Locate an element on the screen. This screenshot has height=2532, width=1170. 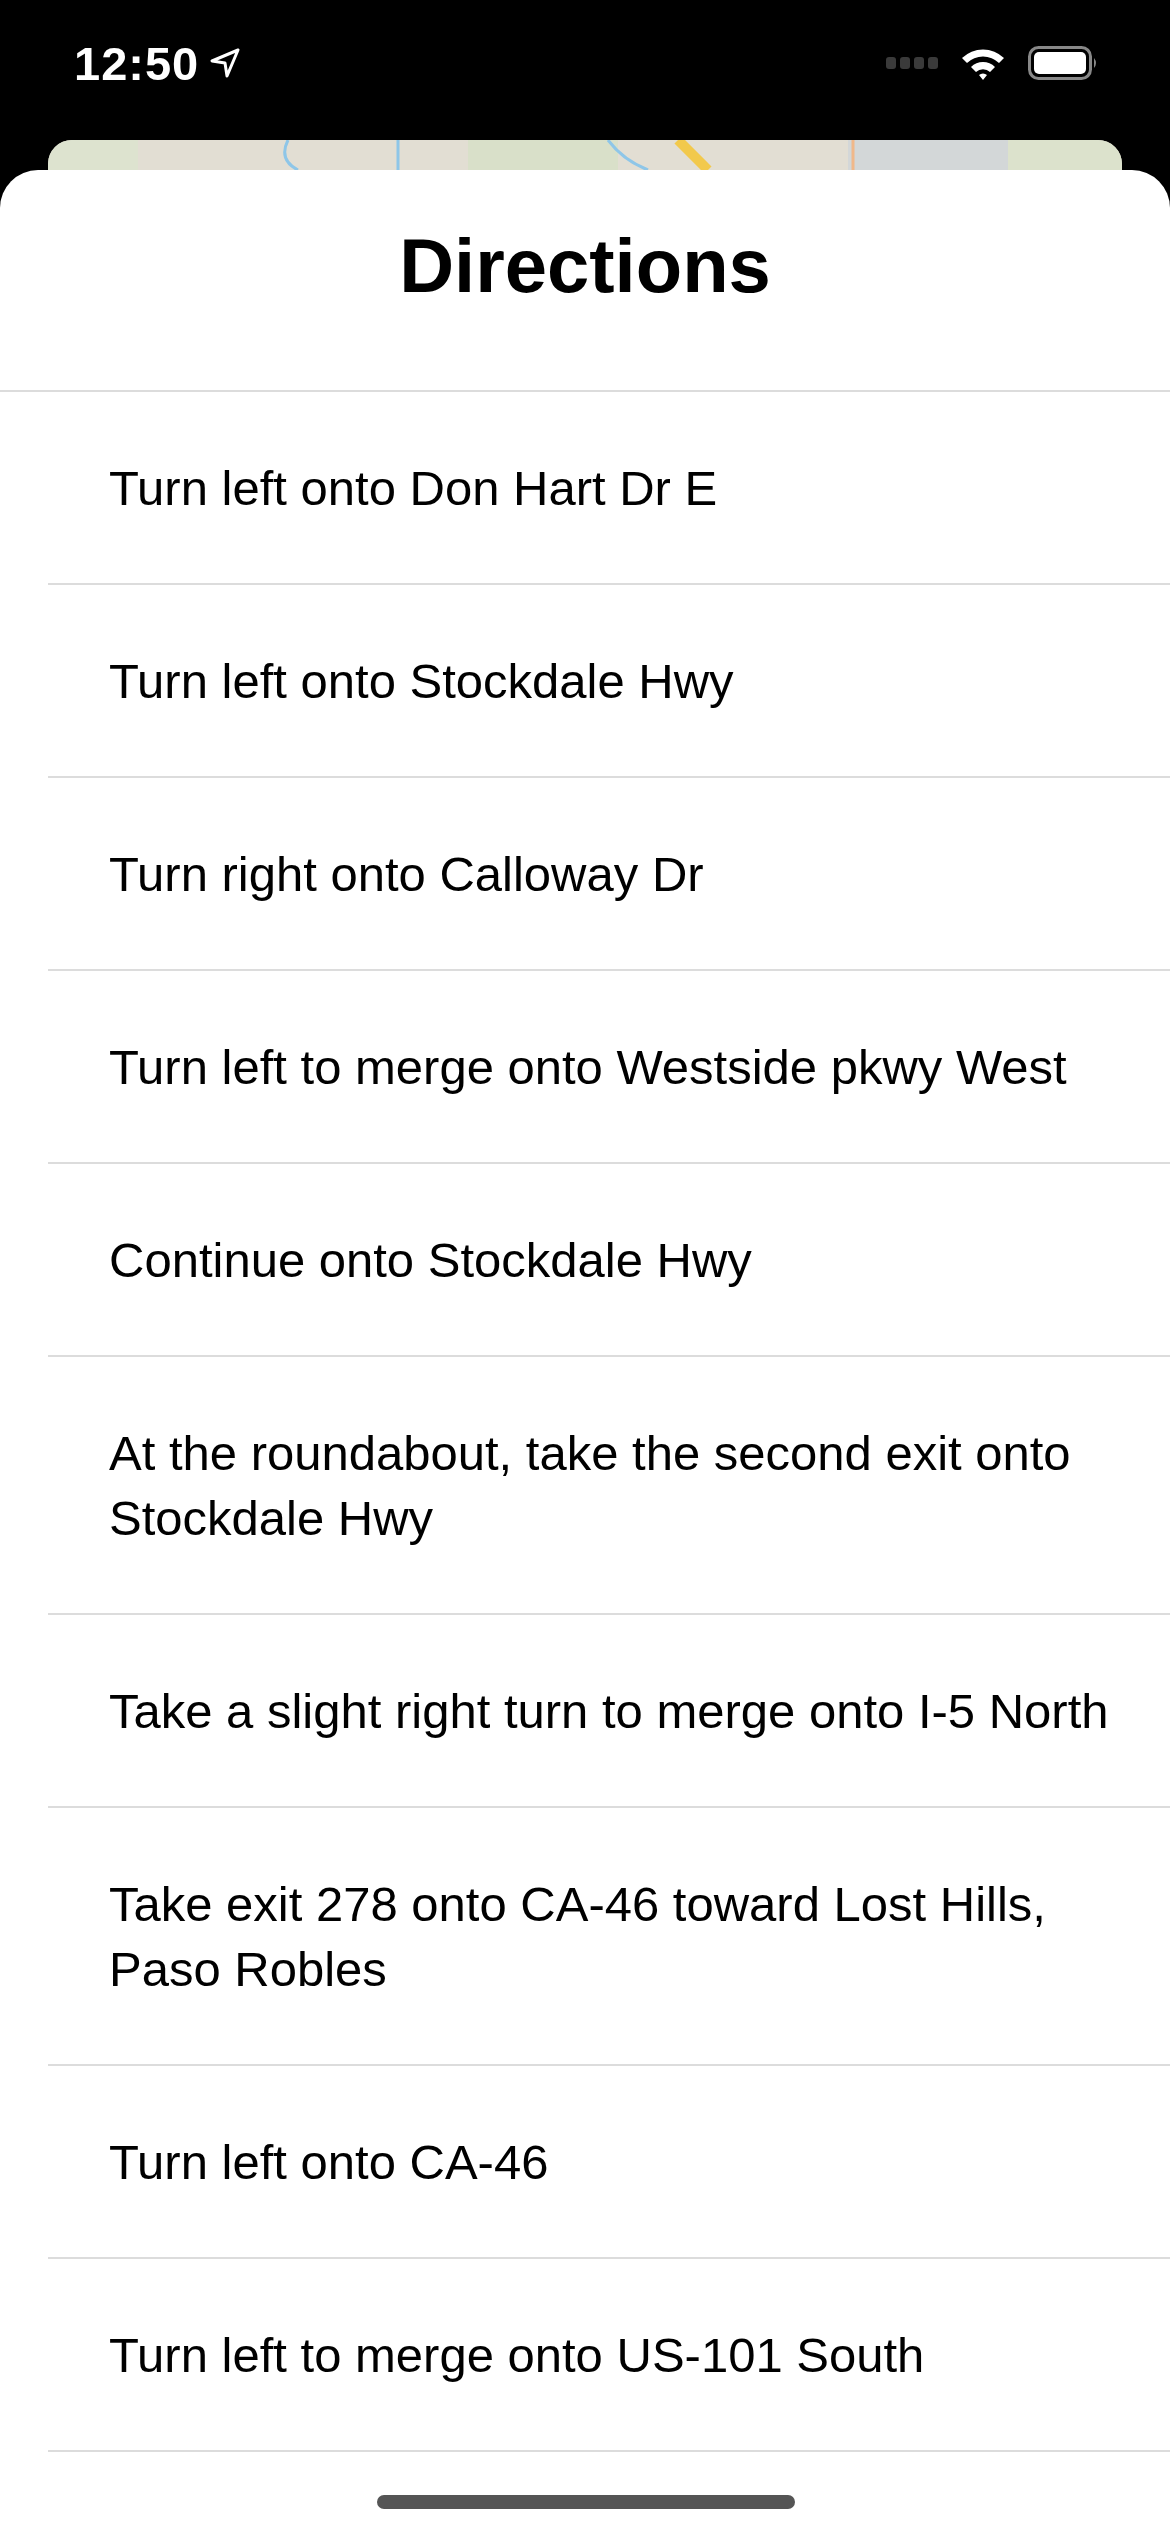
direction-step: Turn left to merge onto US-101 South is located at coordinates (517, 2355).